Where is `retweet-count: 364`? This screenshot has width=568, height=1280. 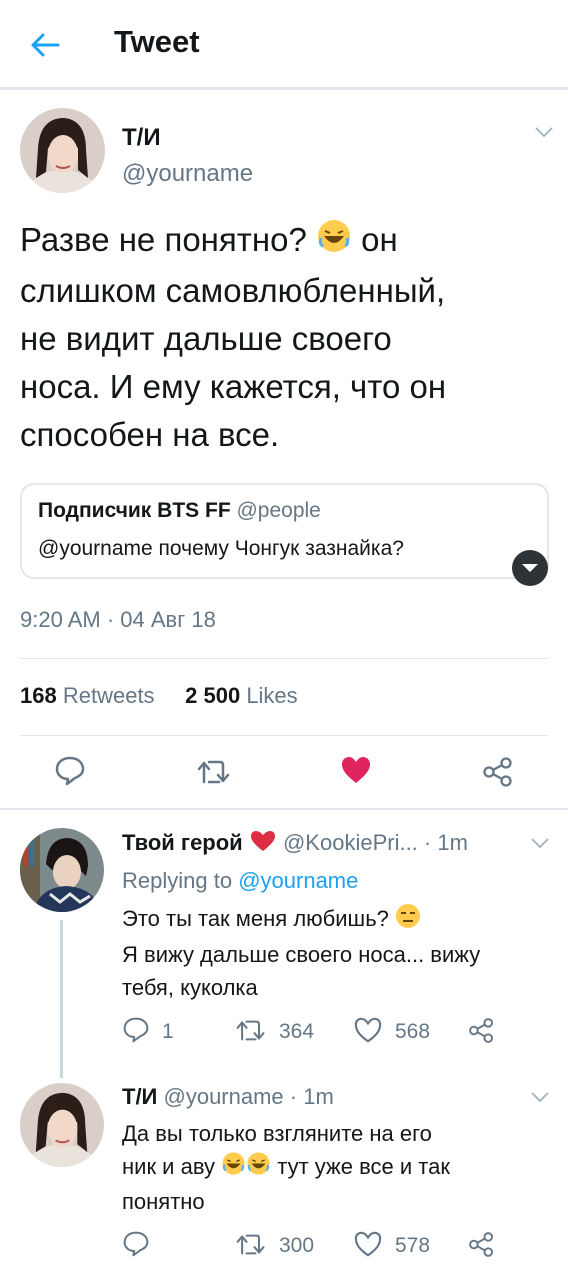
retweet-count: 364 is located at coordinates (297, 1031).